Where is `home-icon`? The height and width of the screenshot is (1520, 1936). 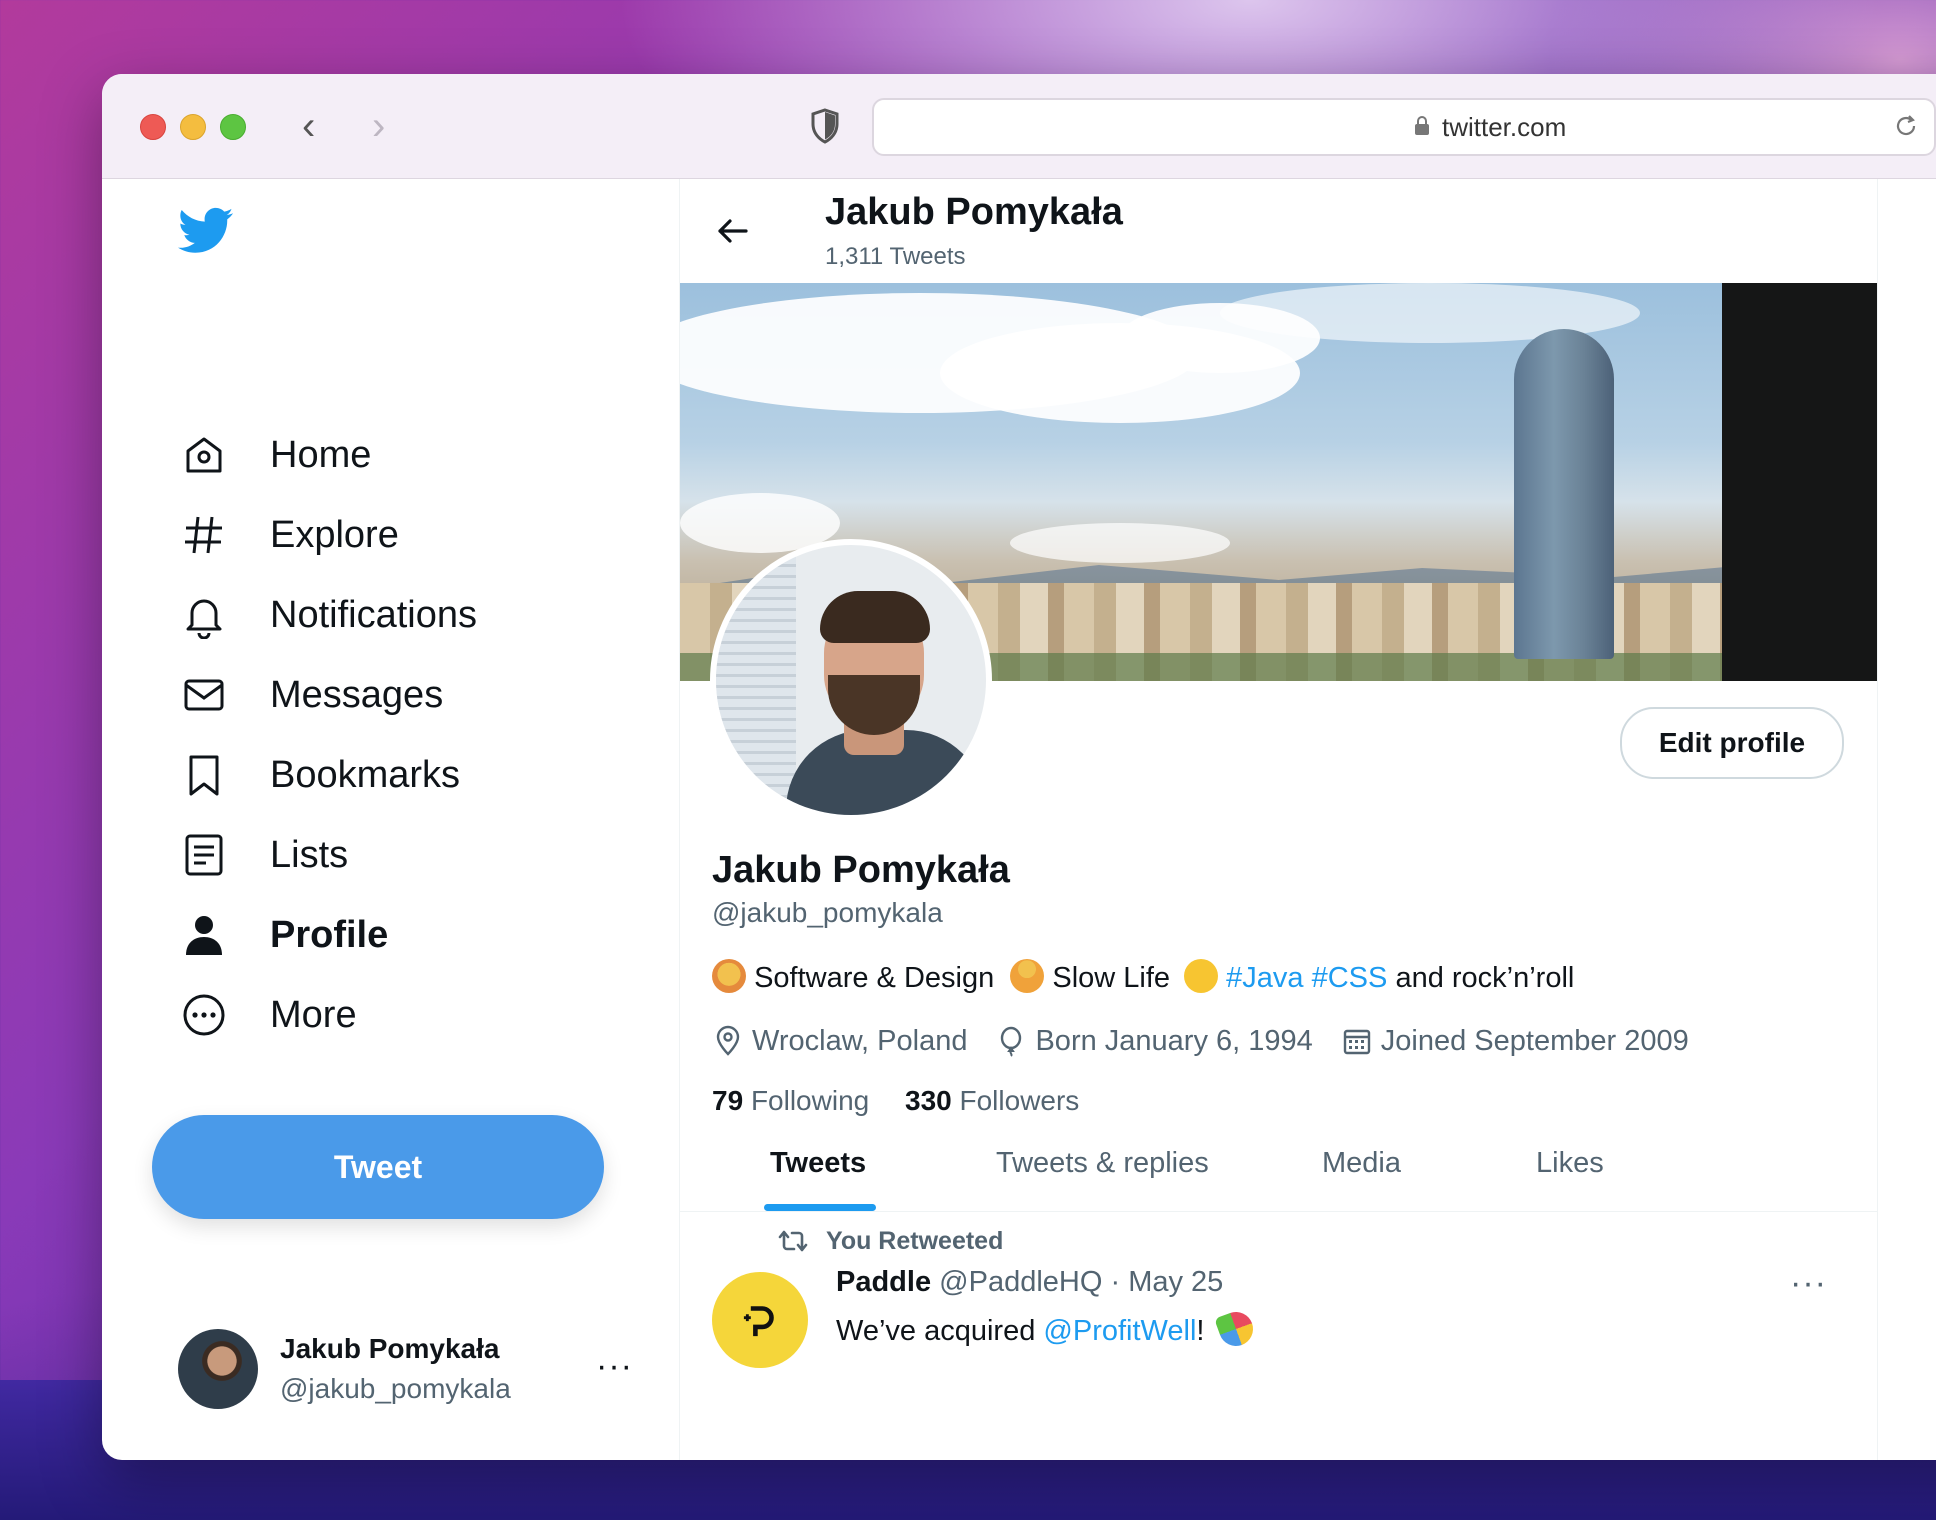
home-icon is located at coordinates (204, 455).